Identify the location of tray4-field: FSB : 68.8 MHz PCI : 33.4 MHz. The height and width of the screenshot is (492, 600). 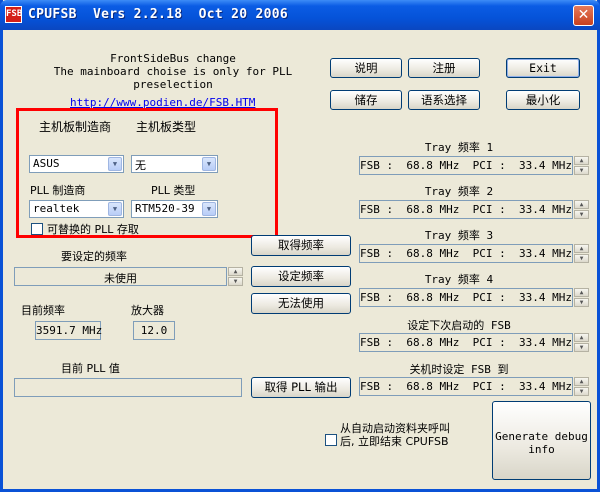
(466, 297).